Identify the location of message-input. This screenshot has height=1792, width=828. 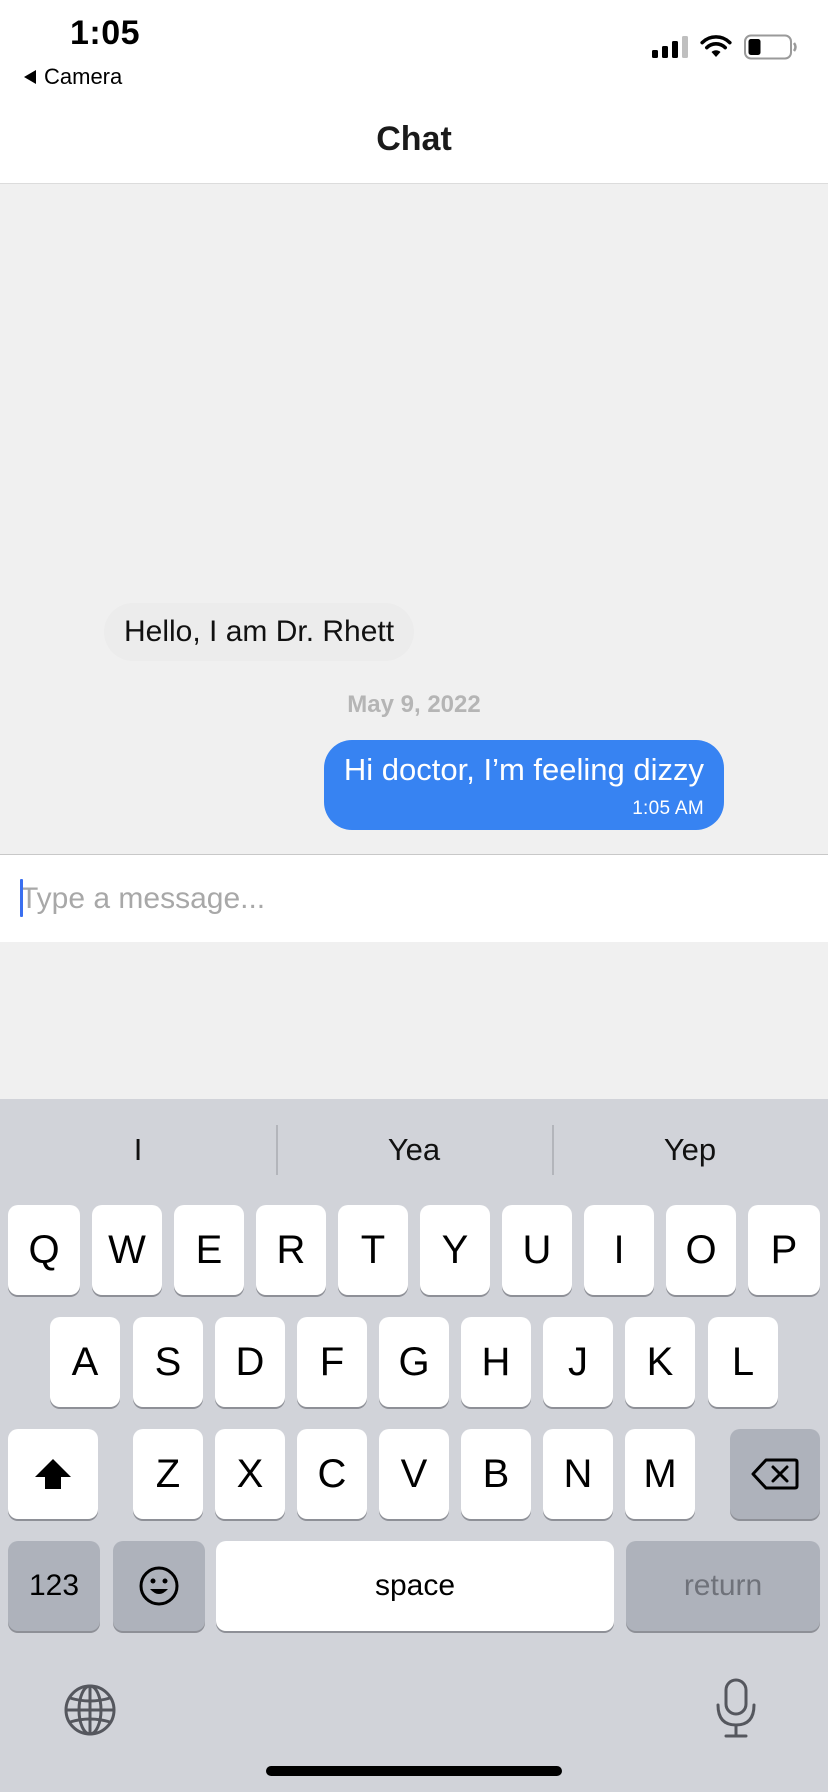
(410, 899).